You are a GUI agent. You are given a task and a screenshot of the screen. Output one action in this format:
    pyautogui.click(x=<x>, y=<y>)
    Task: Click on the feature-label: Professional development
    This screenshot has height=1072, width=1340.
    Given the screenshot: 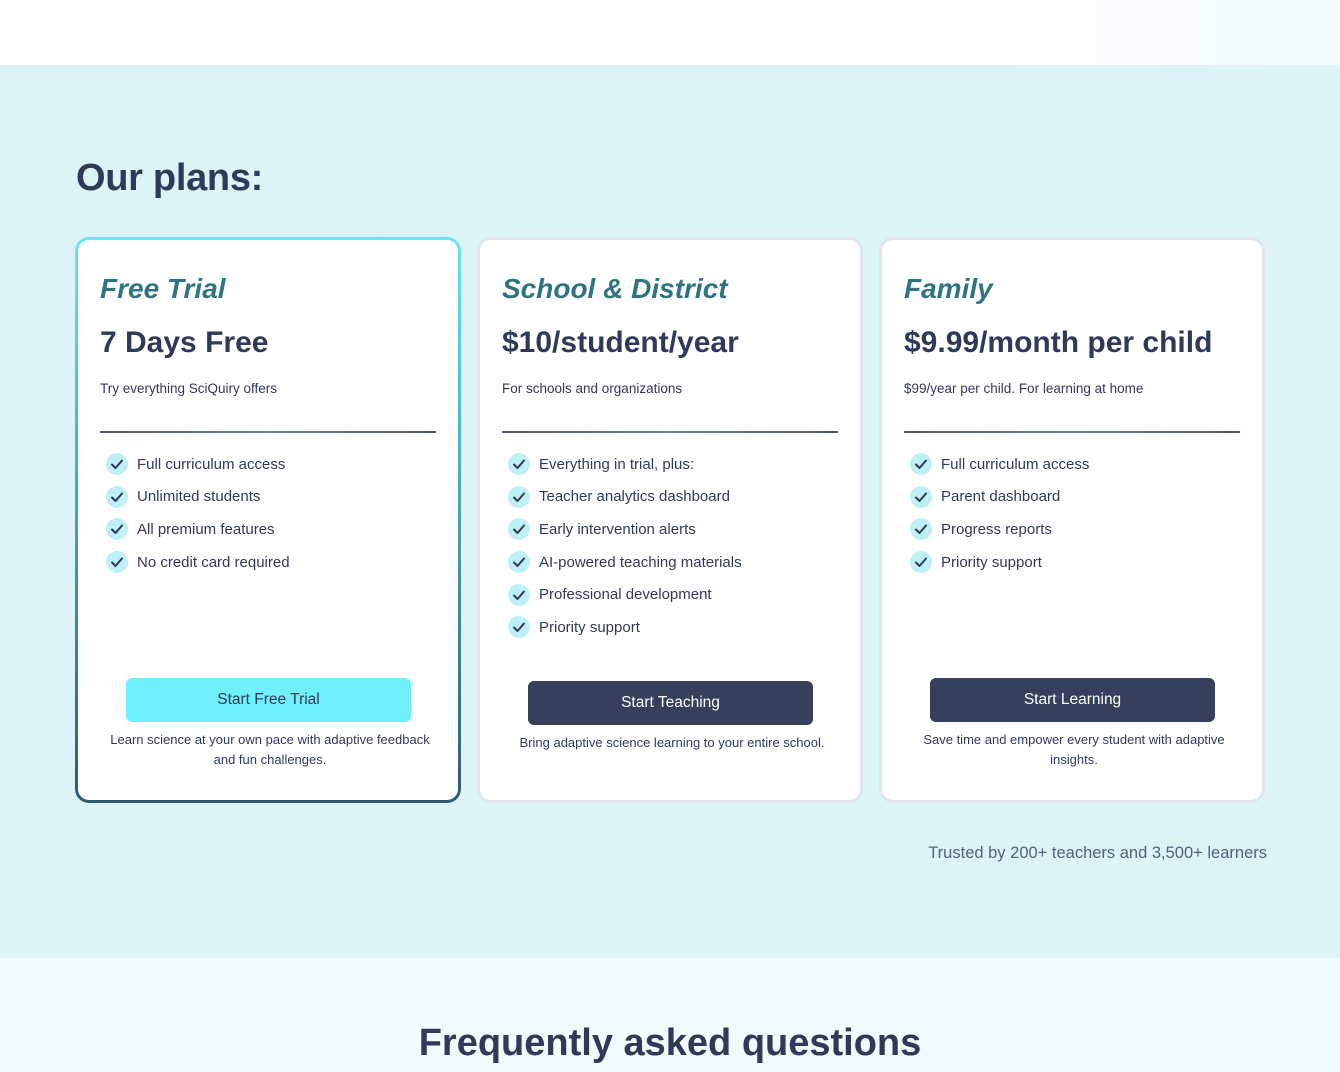 What is the action you would take?
    pyautogui.click(x=625, y=595)
    